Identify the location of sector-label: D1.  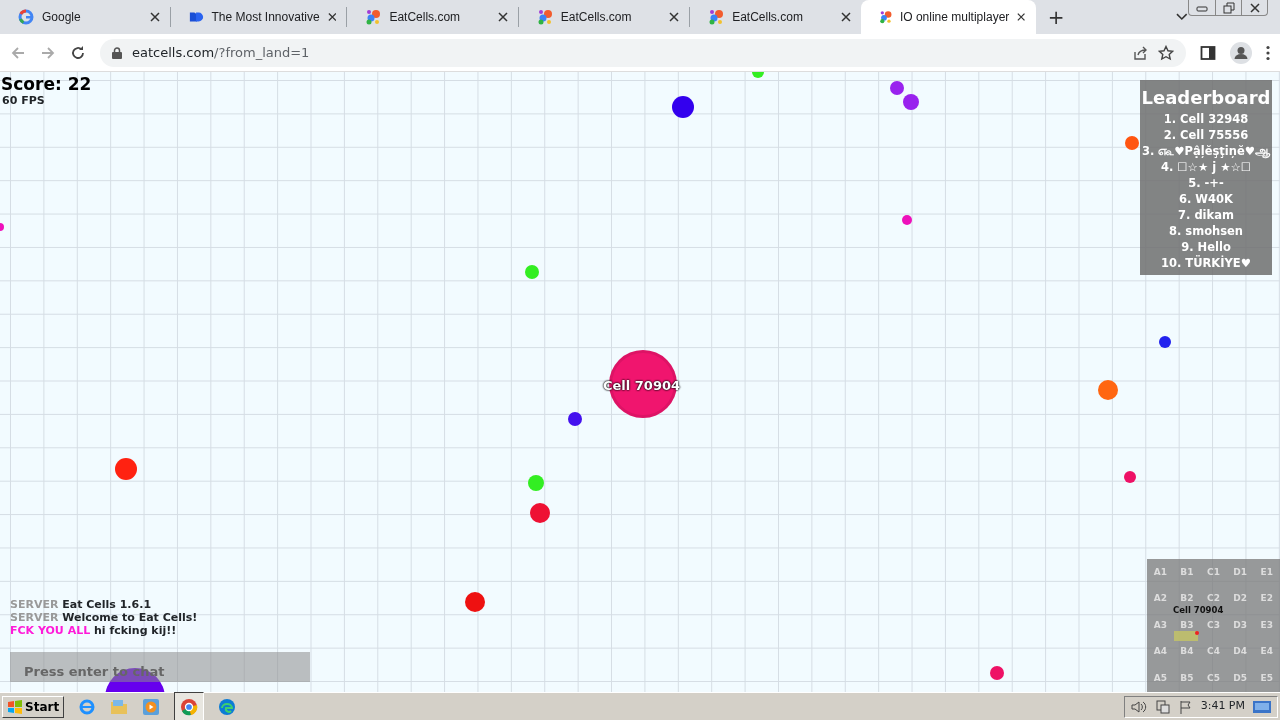
(1240, 572).